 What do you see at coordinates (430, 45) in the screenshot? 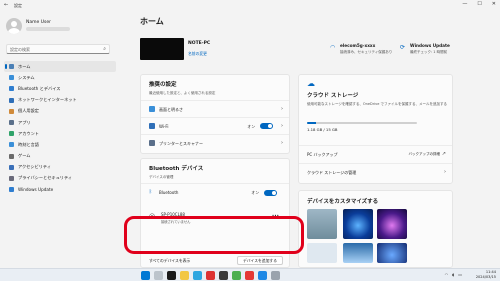
I see `update-tile-title: Windows Update` at bounding box center [430, 45].